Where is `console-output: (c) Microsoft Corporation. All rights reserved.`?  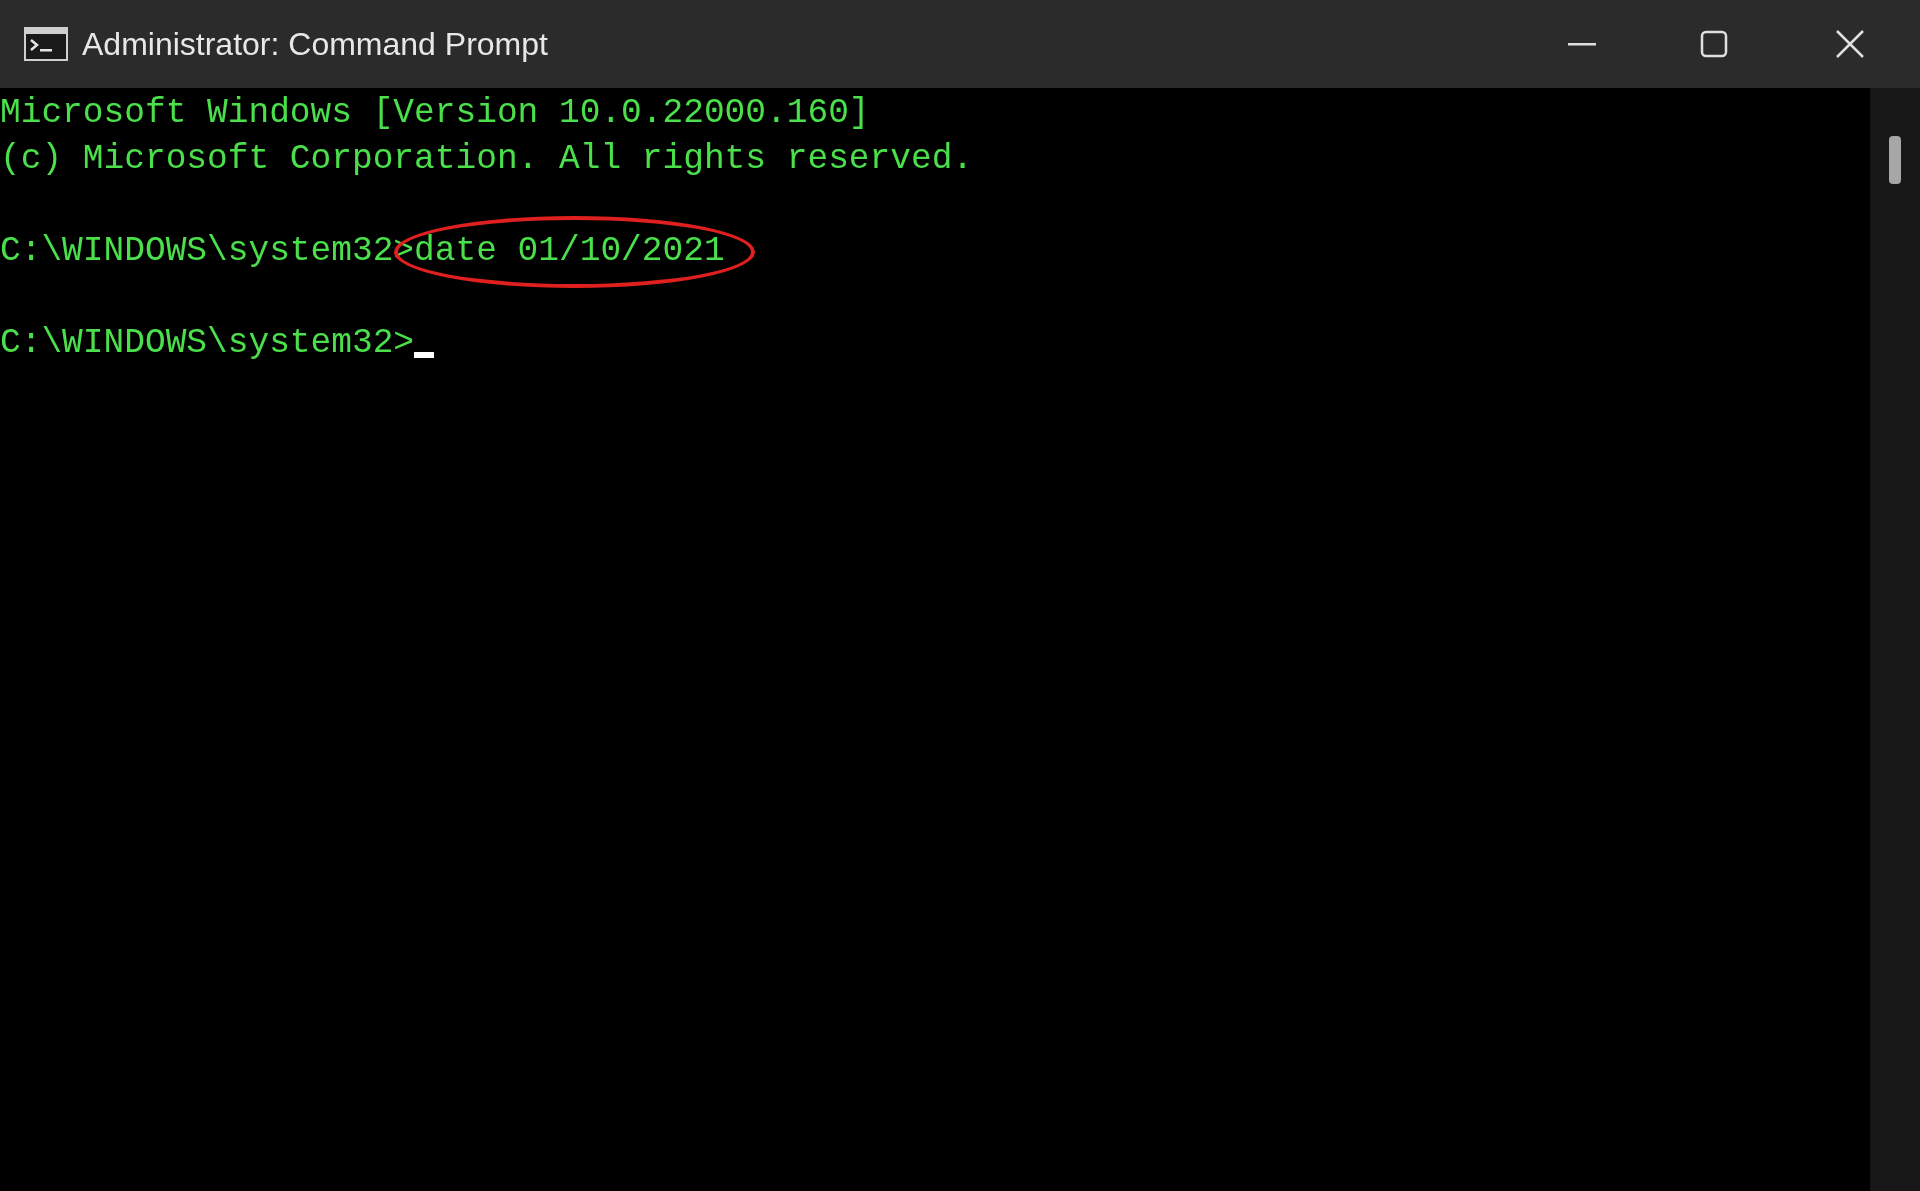
console-output: (c) Microsoft Corporation. All rights reserved. is located at coordinates (487, 159).